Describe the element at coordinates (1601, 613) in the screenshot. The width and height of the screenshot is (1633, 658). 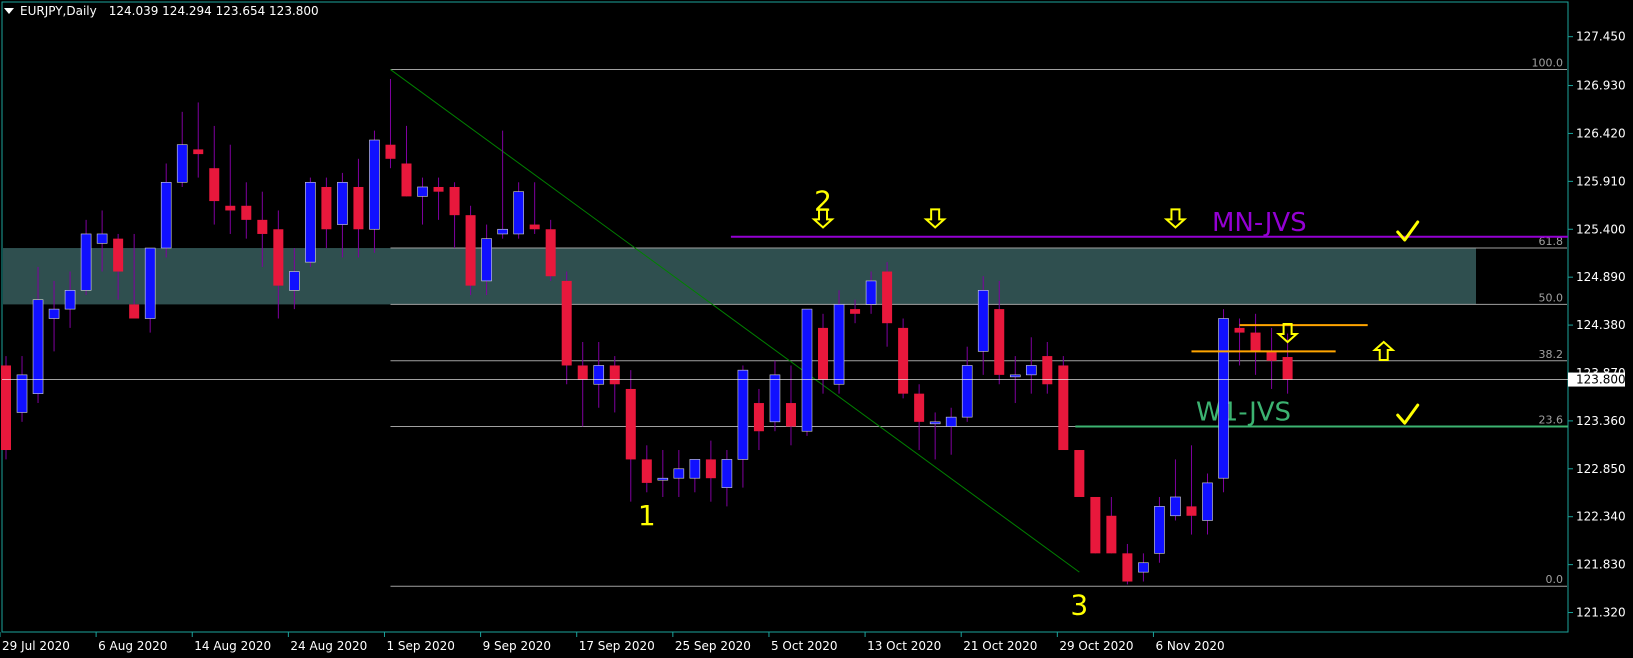
I see `y-tick-label: 121.320` at that location.